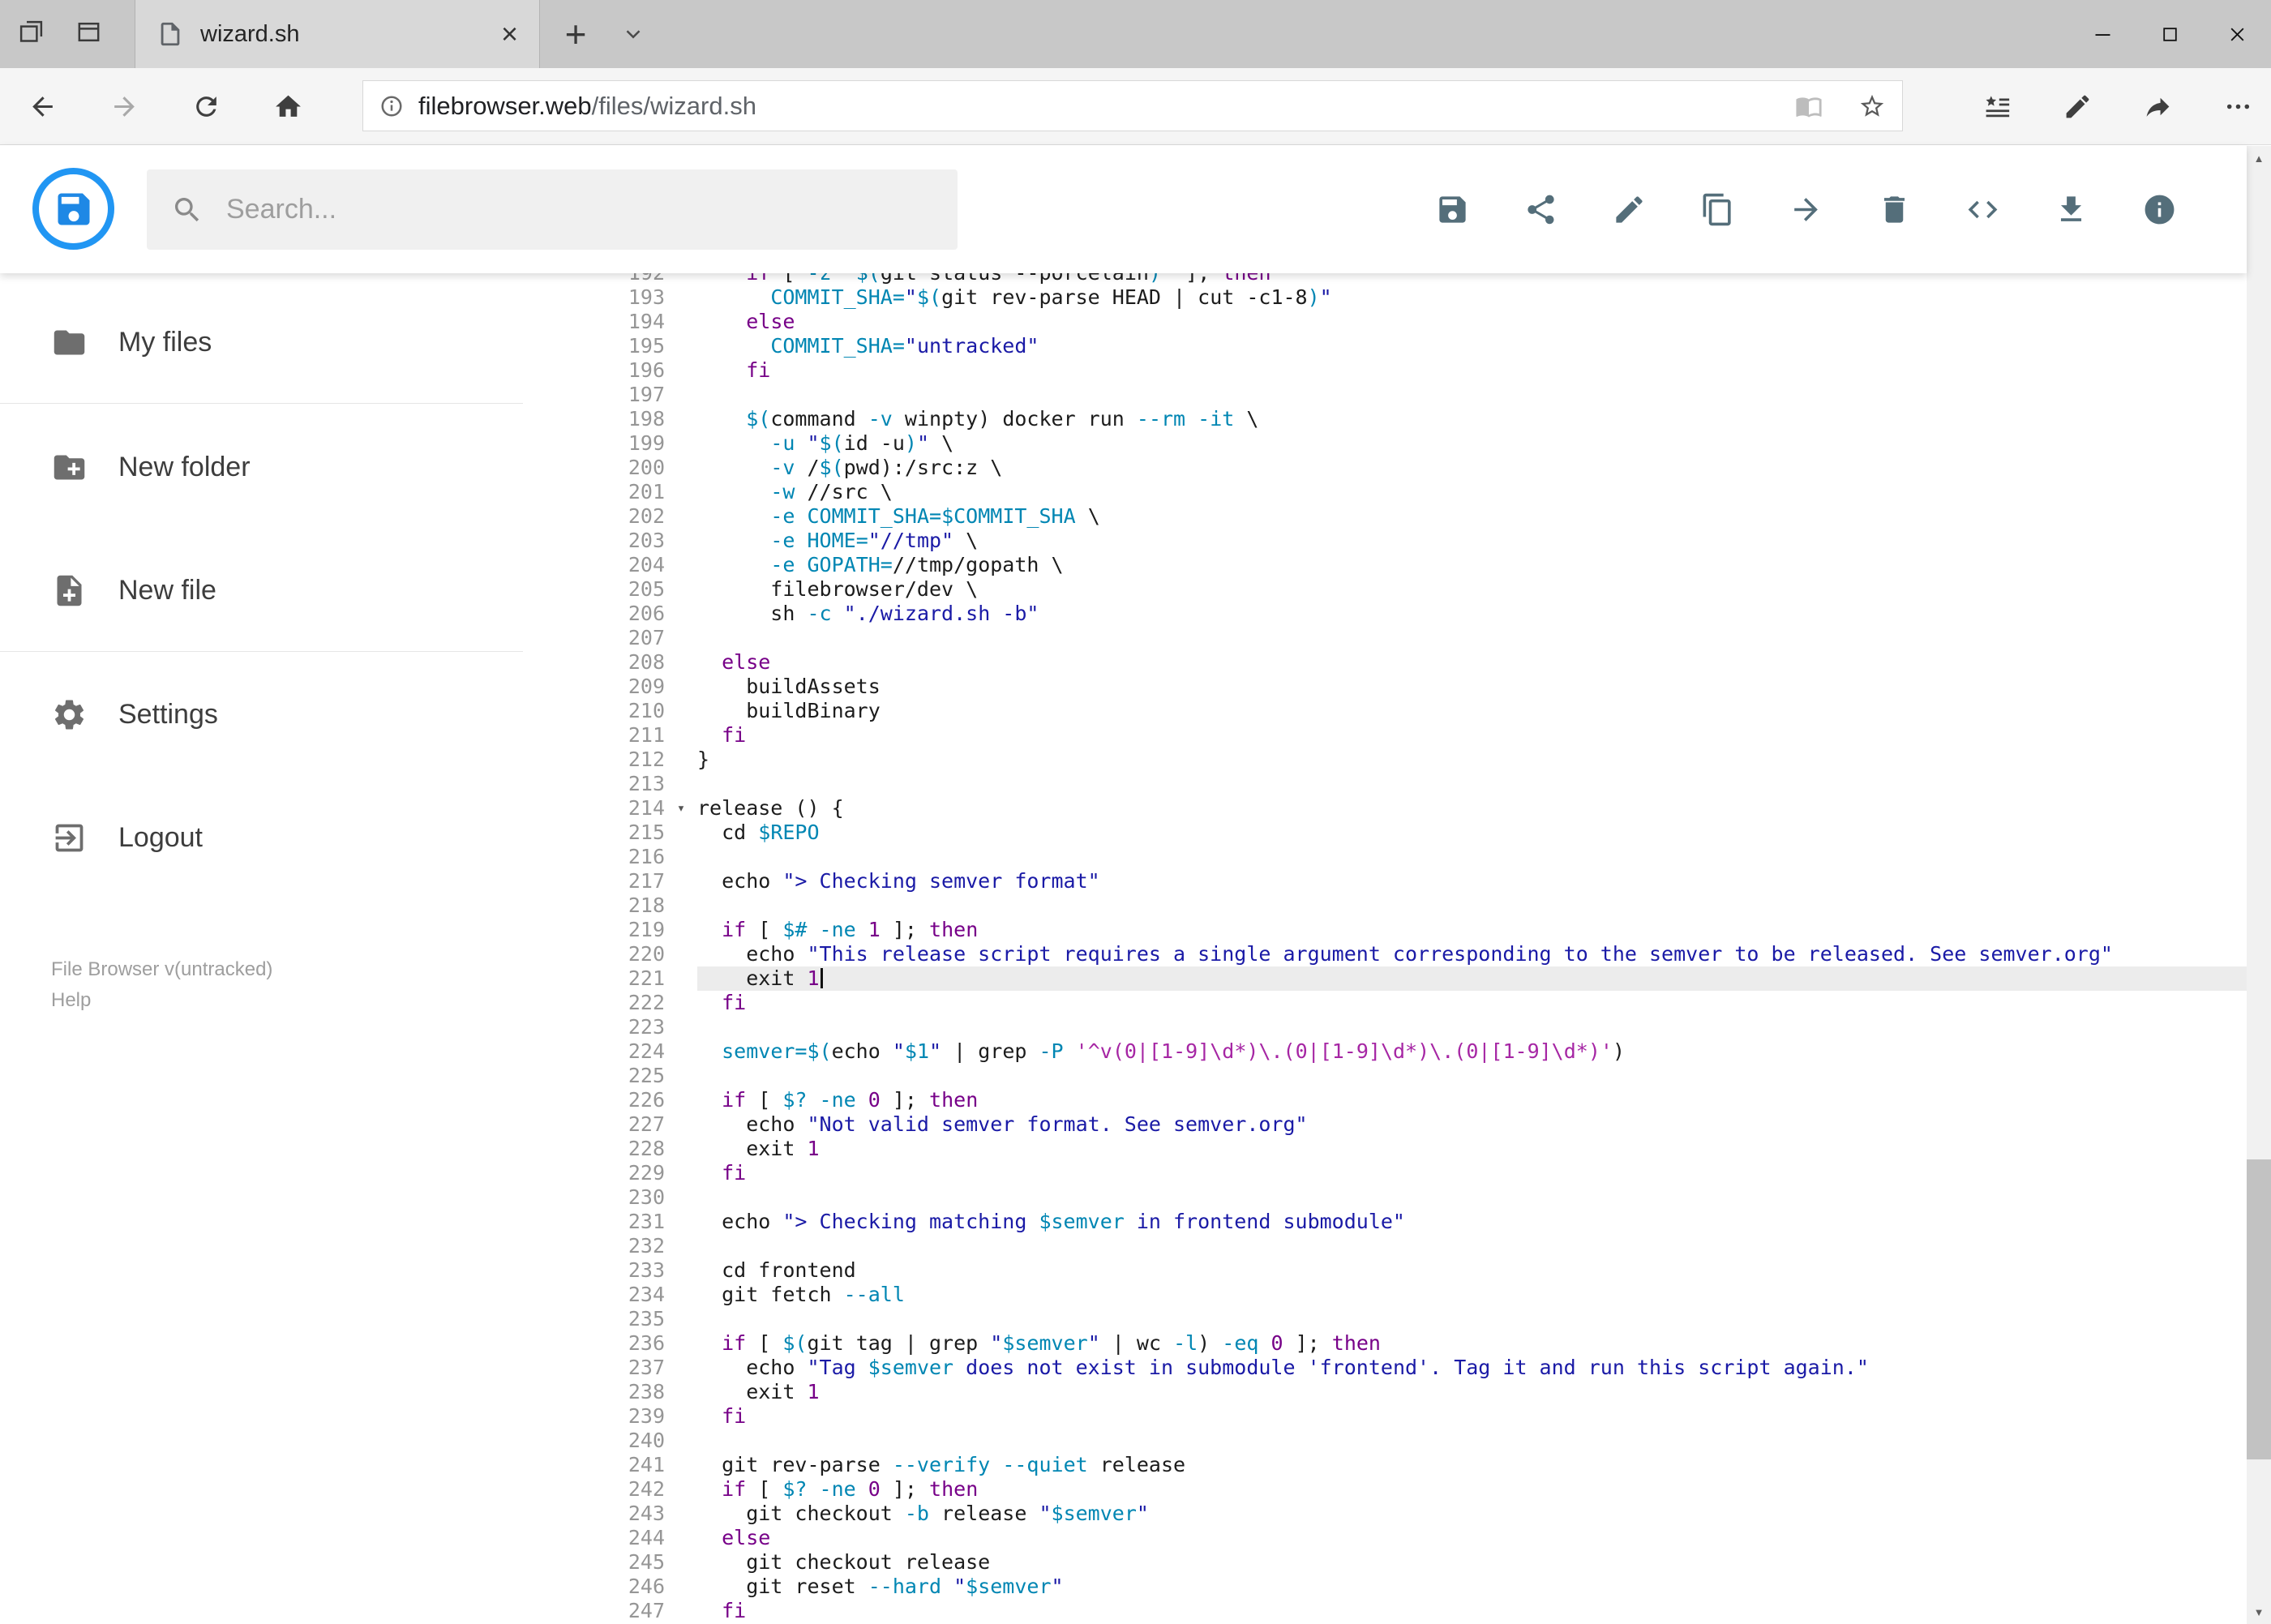  What do you see at coordinates (1717, 210) in the screenshot?
I see `copy-button` at bounding box center [1717, 210].